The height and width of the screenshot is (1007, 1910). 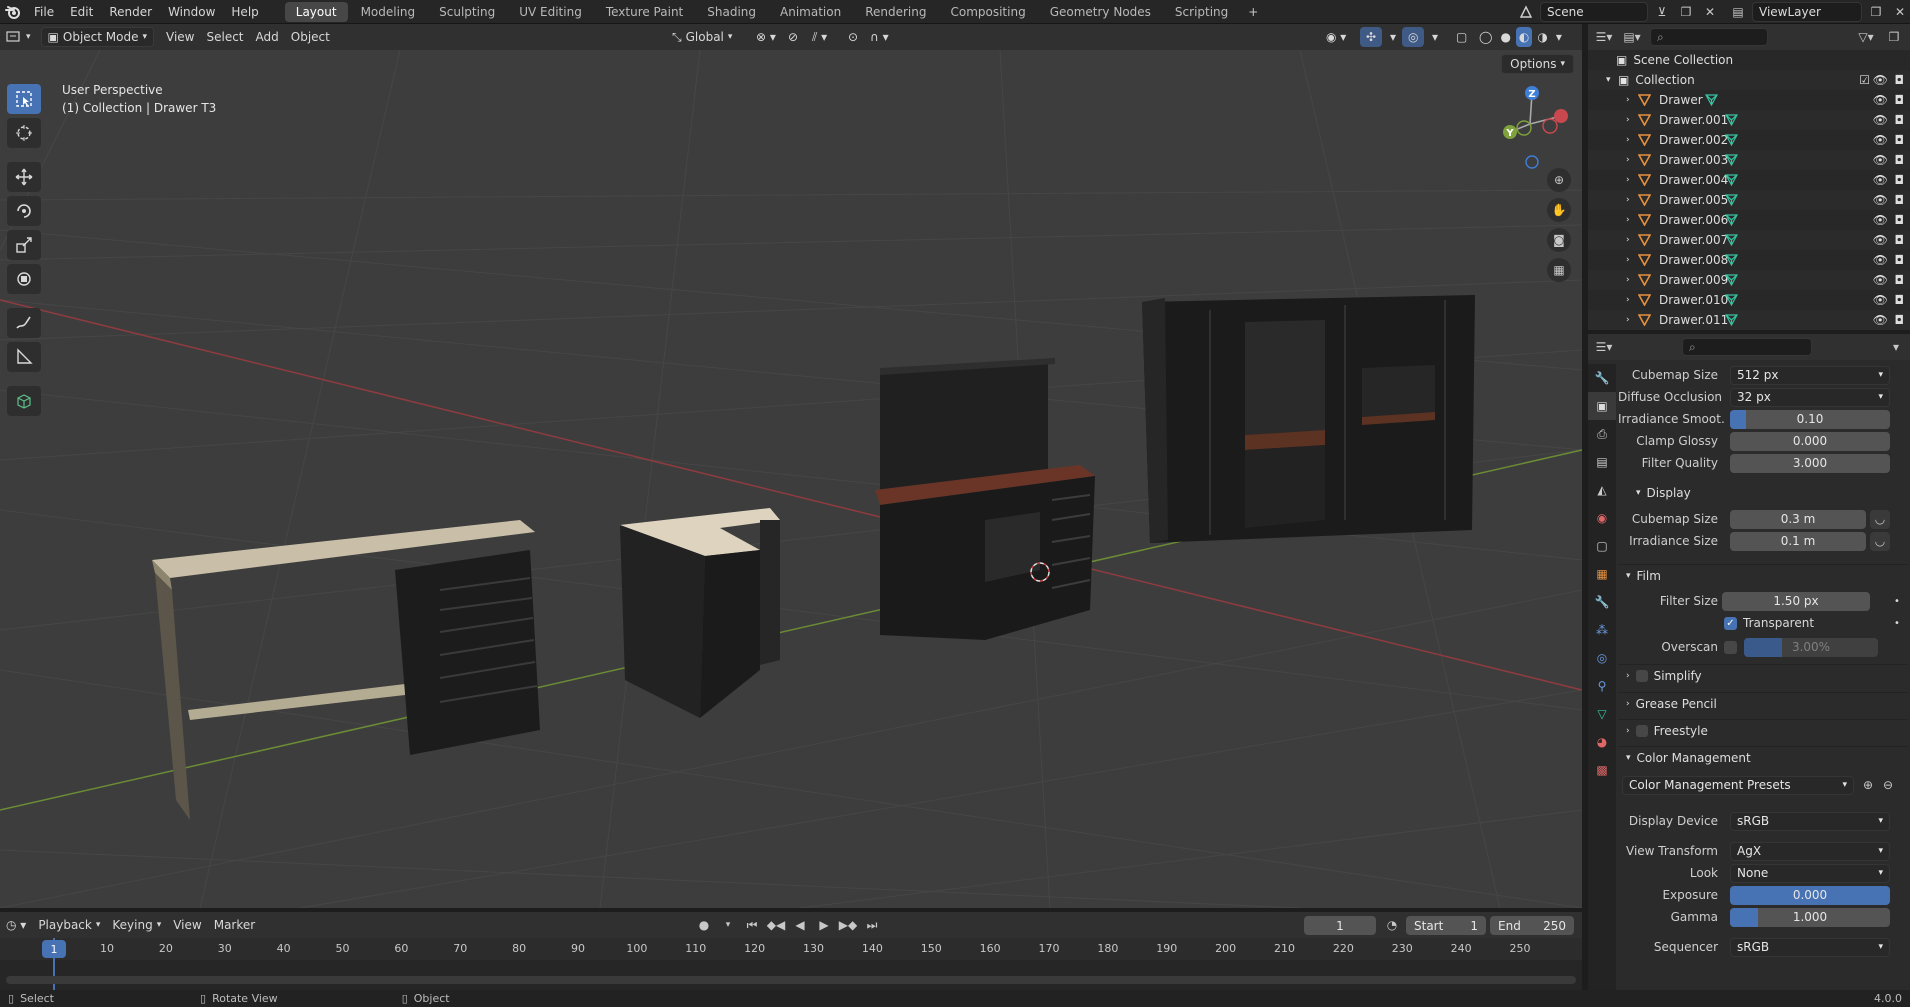 What do you see at coordinates (18, 37) in the screenshot?
I see `editor-type-button: ▾` at bounding box center [18, 37].